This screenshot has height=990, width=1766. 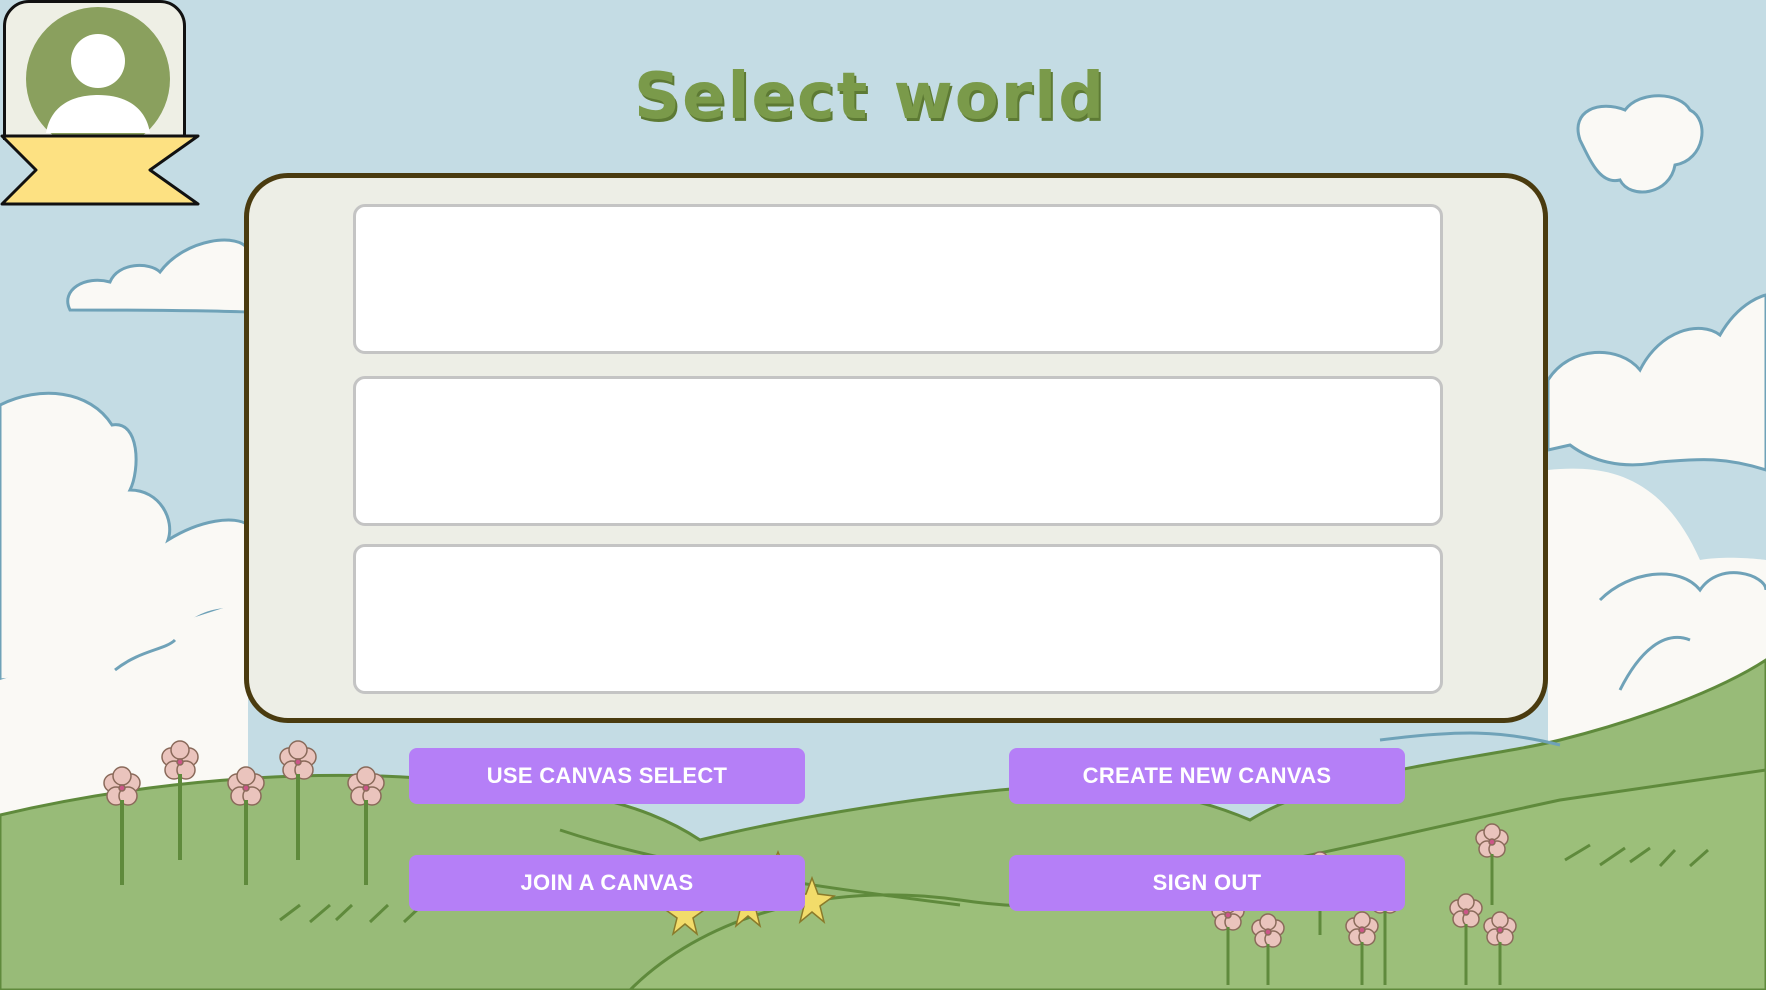 I want to click on join-canvas-button: JOIN A CANVAS, so click(x=607, y=883).